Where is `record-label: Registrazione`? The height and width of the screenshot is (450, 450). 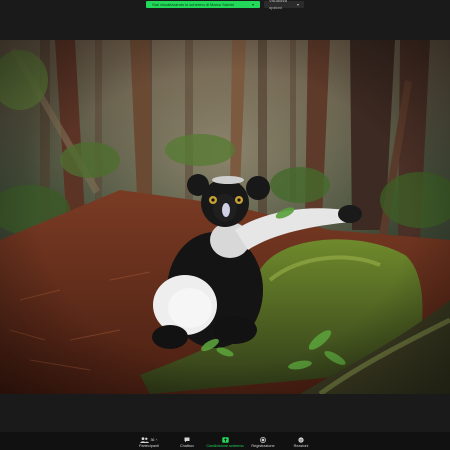
record-label: Registrazione is located at coordinates (263, 446).